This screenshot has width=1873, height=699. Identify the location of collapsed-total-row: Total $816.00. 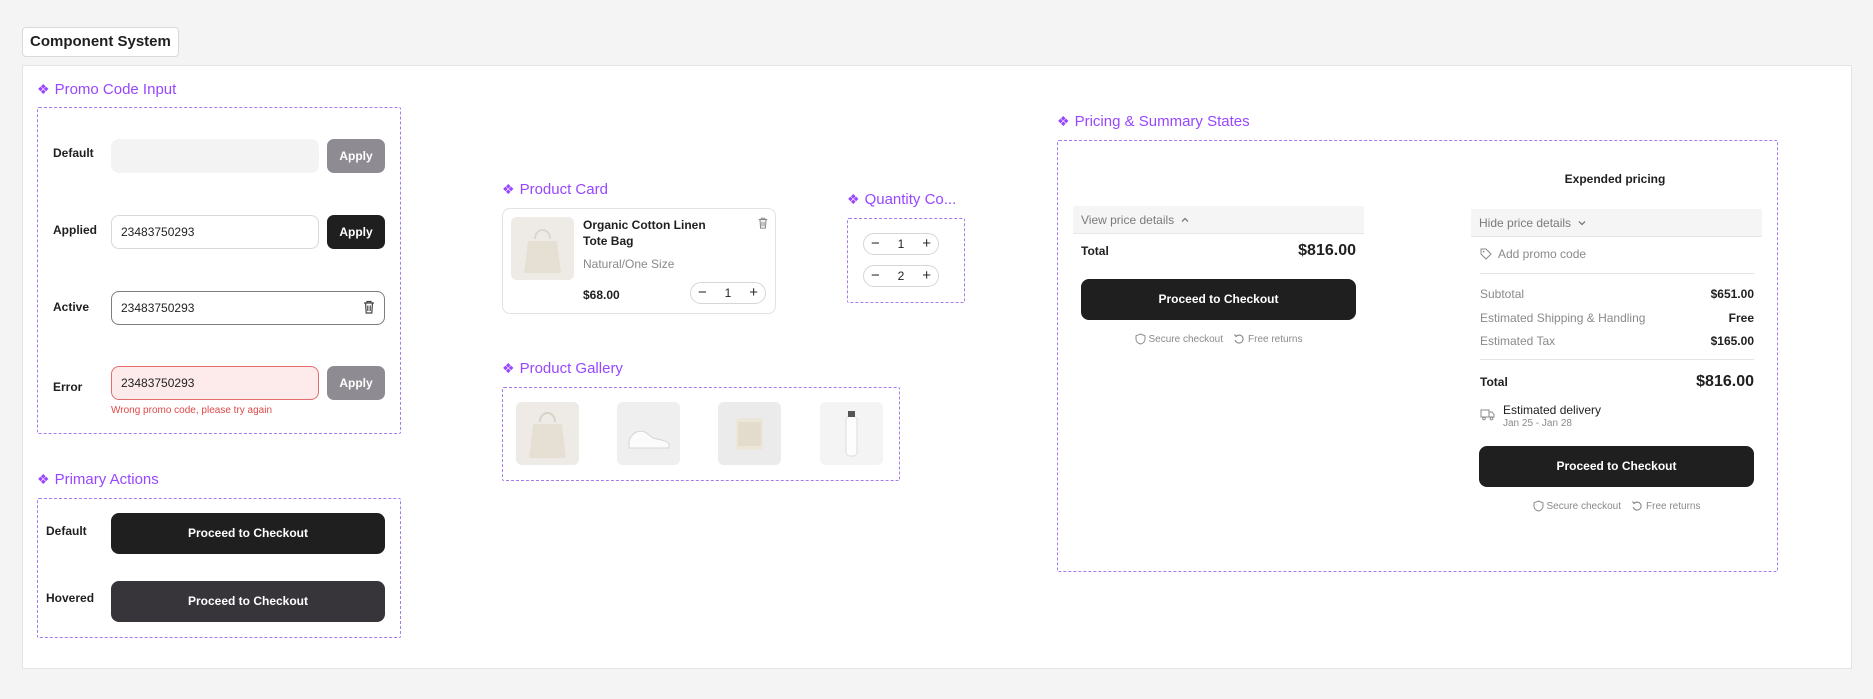
(1218, 251).